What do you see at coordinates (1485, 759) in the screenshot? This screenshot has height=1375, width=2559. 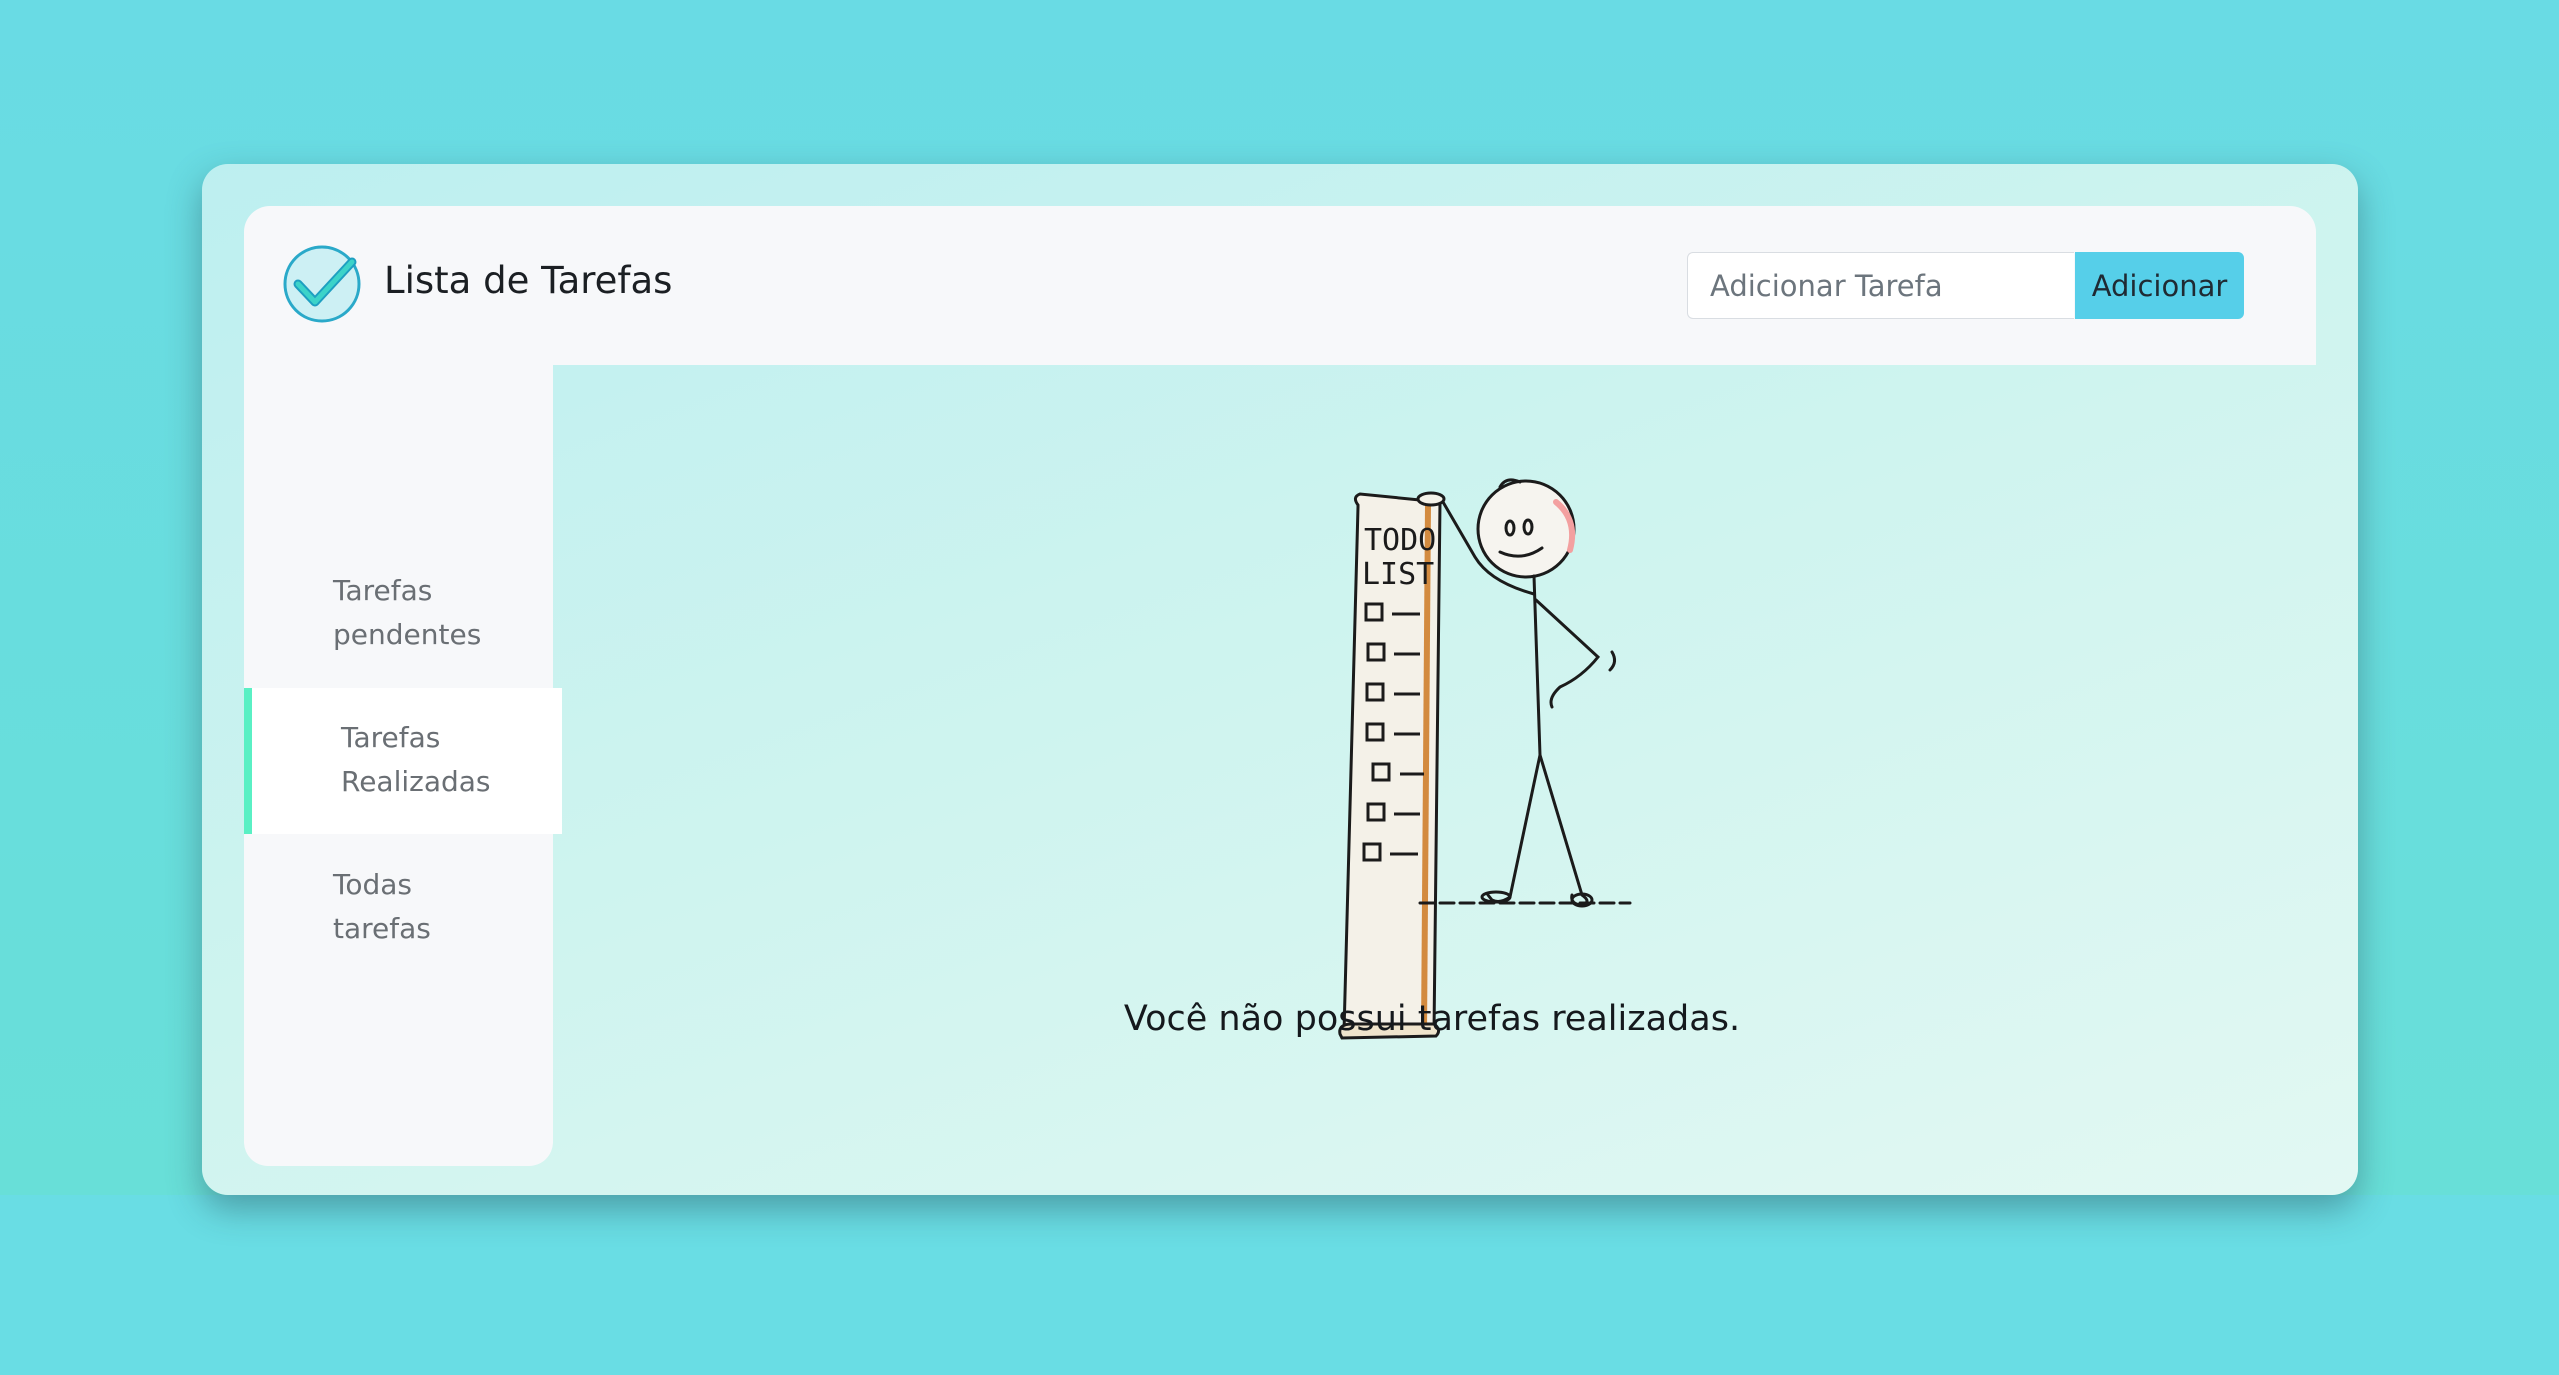 I see `todo-list-stickman-illustration: TODO LIST` at bounding box center [1485, 759].